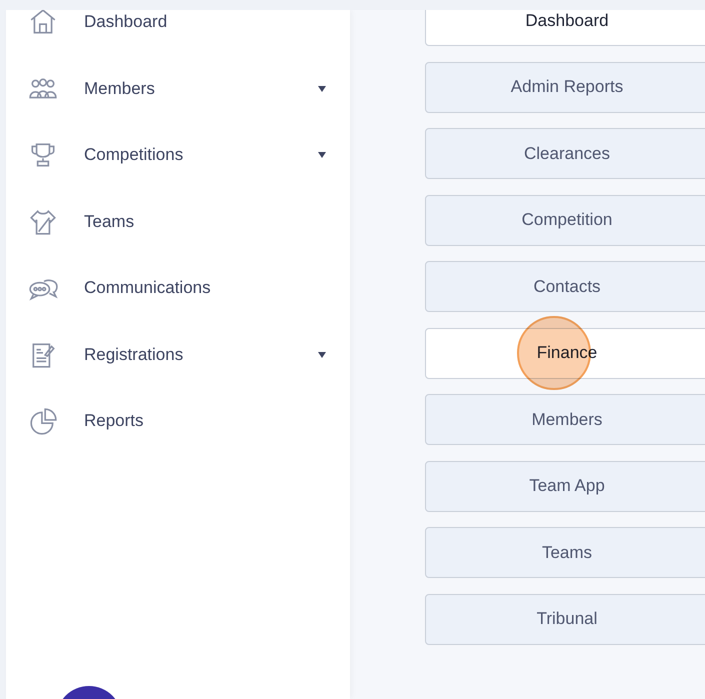  Describe the element at coordinates (565, 486) in the screenshot. I see `report-button: Team App` at that location.